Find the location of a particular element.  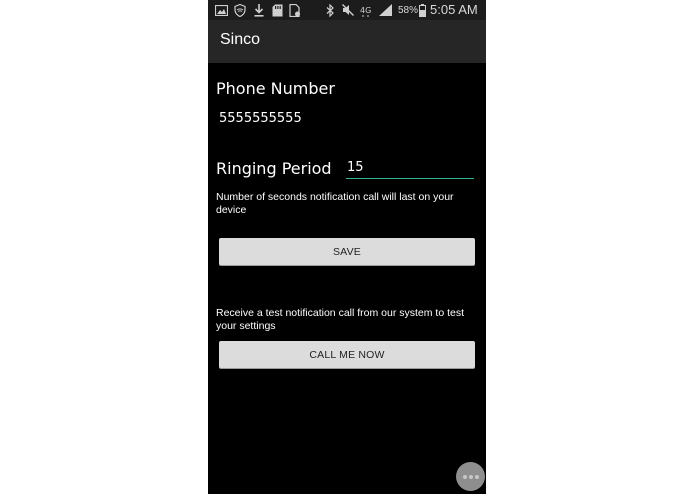

battery-percent: 58% is located at coordinates (408, 10).